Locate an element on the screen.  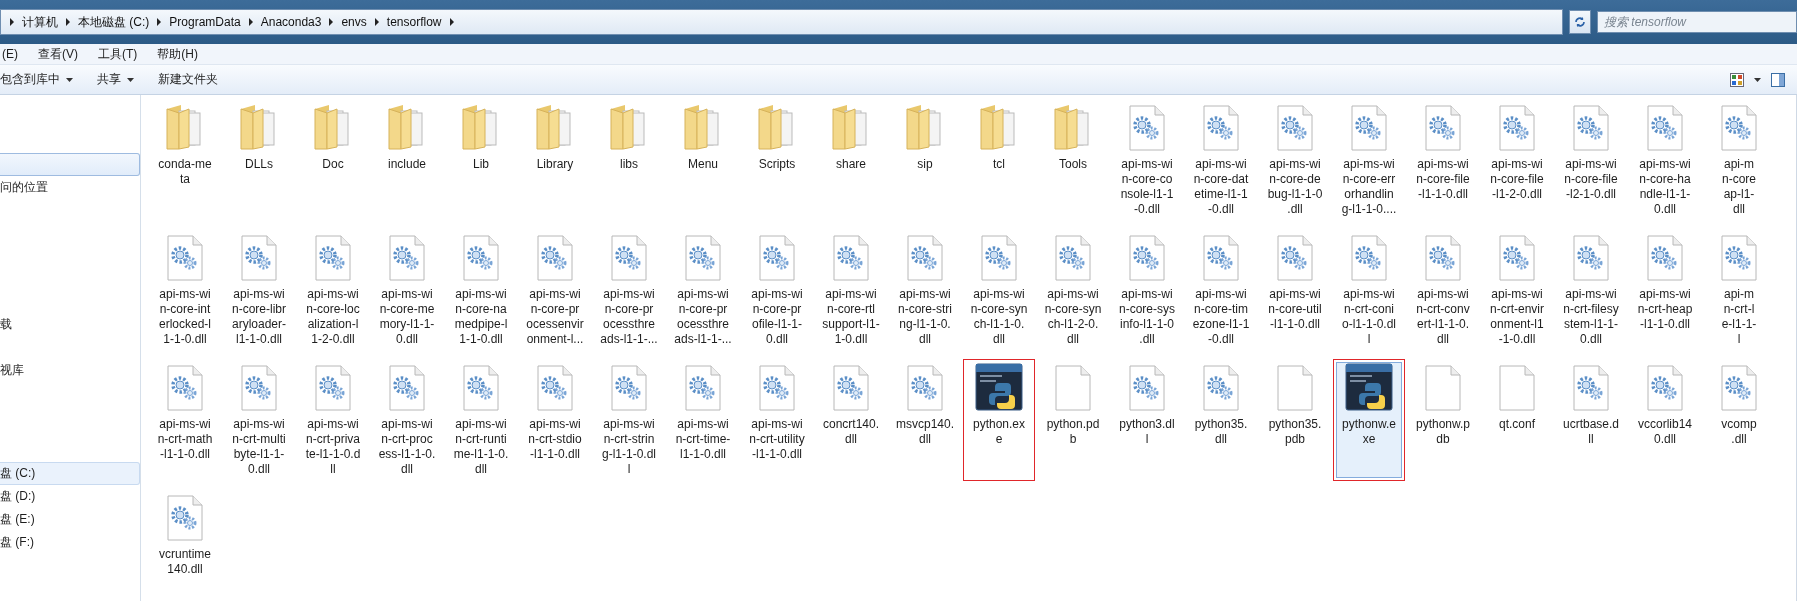
file-item: python35. pdb is located at coordinates (1295, 420).